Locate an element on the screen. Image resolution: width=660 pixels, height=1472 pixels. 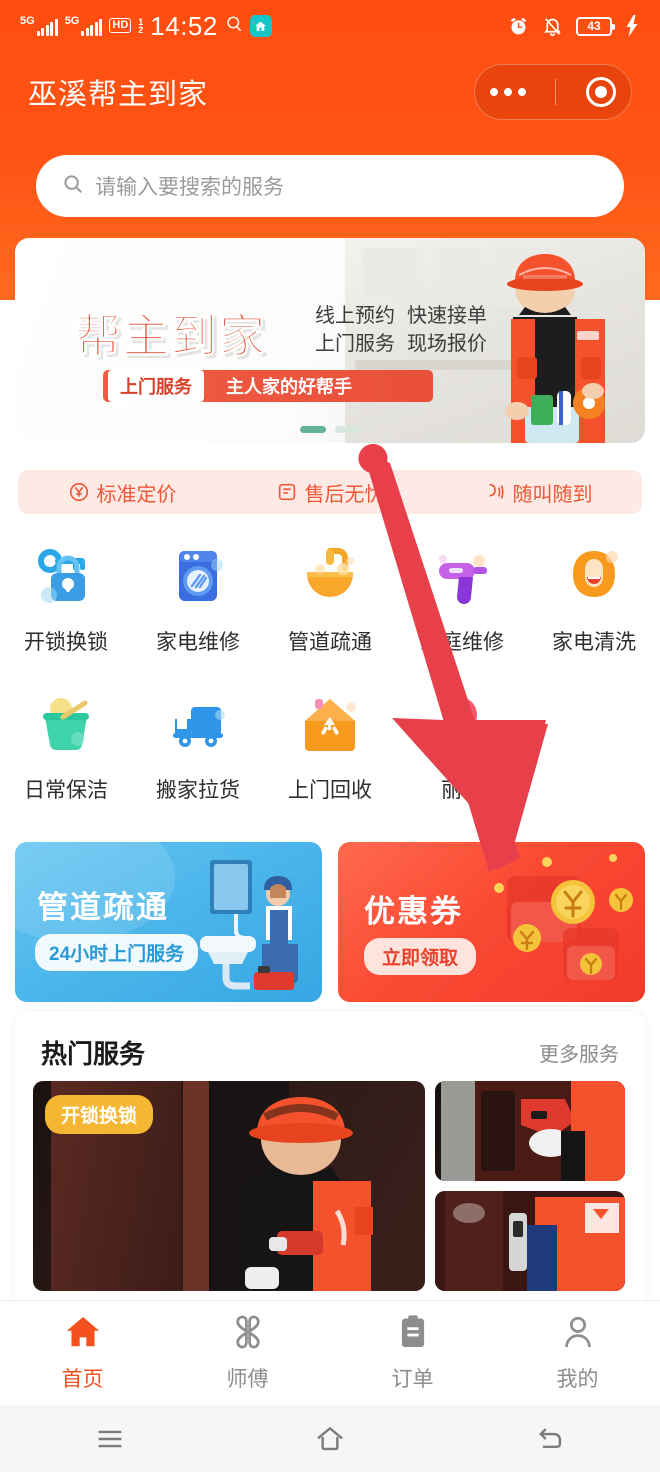
service-item-appliance-repair: 家电维修 is located at coordinates (198, 594).